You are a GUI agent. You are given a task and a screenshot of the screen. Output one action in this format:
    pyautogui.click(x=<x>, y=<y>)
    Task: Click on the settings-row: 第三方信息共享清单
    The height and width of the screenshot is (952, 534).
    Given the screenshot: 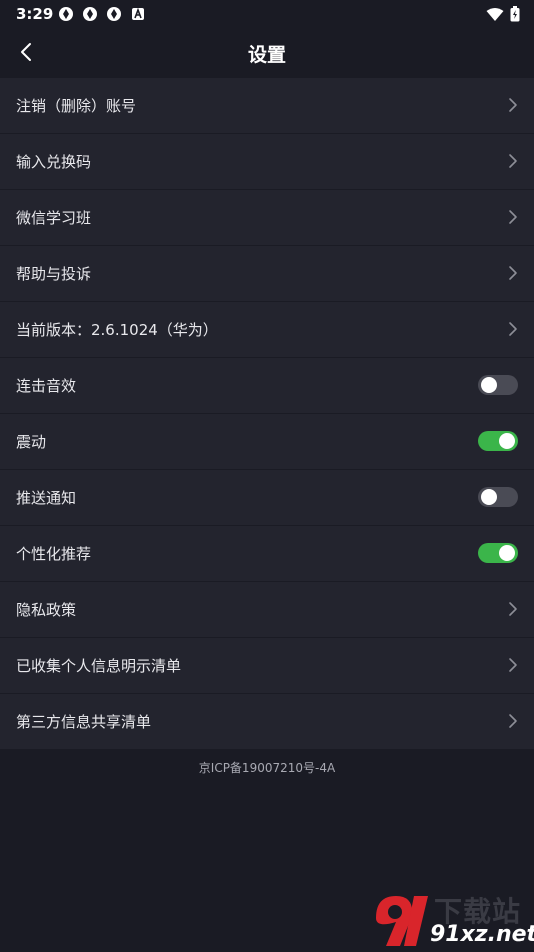 What is the action you would take?
    pyautogui.click(x=267, y=721)
    